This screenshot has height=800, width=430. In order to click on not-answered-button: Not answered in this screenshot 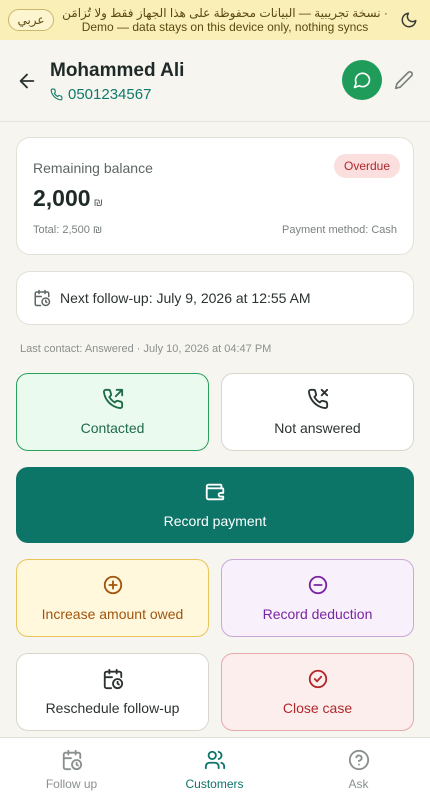, I will do `click(317, 412)`.